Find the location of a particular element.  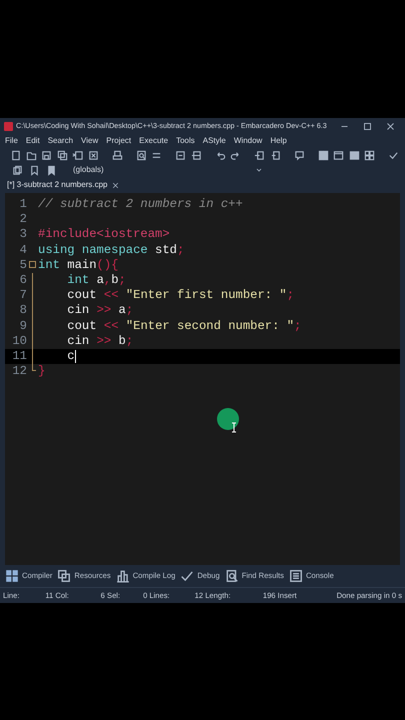

menu-item: Edit is located at coordinates (33, 141).